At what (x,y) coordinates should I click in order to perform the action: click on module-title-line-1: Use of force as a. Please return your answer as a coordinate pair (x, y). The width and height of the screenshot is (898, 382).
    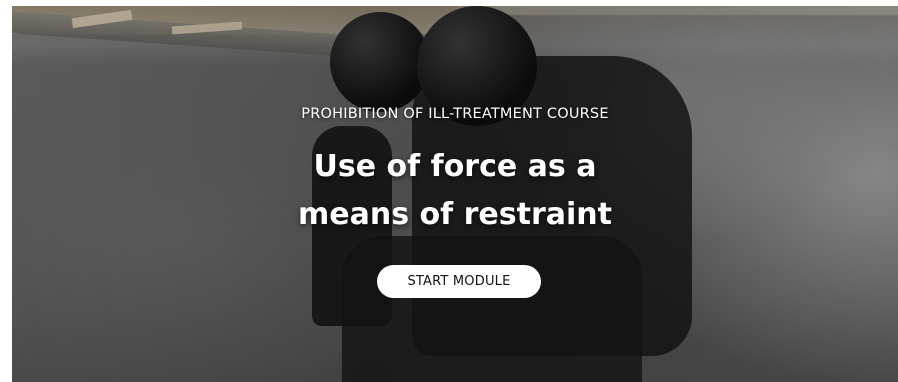
    Looking at the image, I should click on (455, 166).